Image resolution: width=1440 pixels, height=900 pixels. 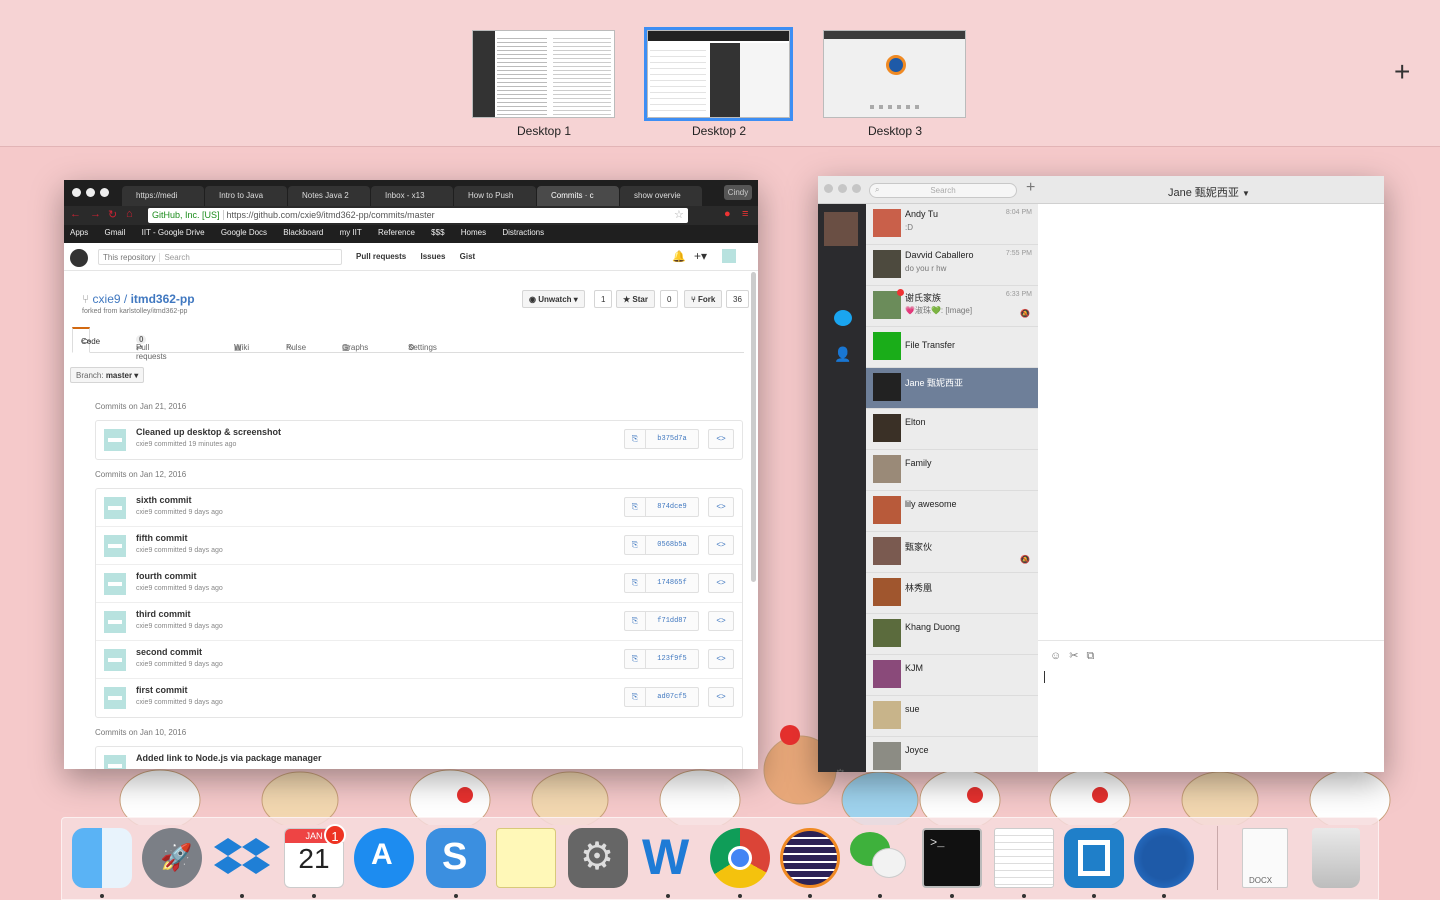 What do you see at coordinates (102, 858) in the screenshot?
I see `finder-icon` at bounding box center [102, 858].